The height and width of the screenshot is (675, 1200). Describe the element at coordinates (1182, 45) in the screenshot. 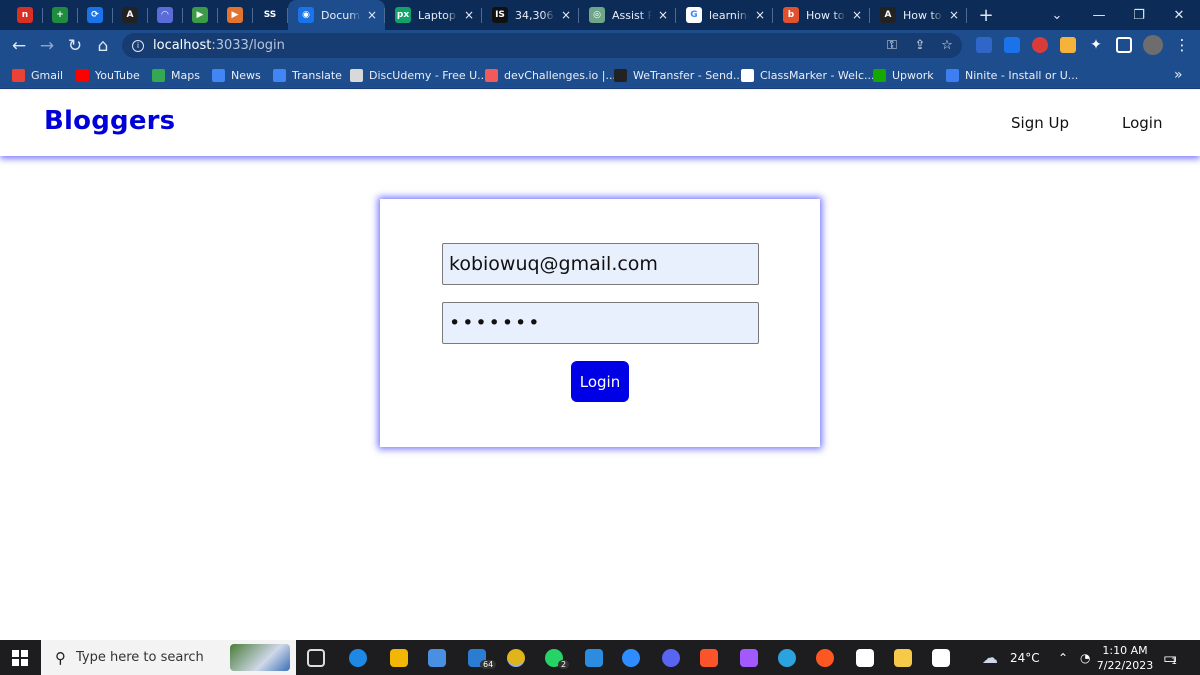

I see `chrome-menu-icon: ⋮` at that location.